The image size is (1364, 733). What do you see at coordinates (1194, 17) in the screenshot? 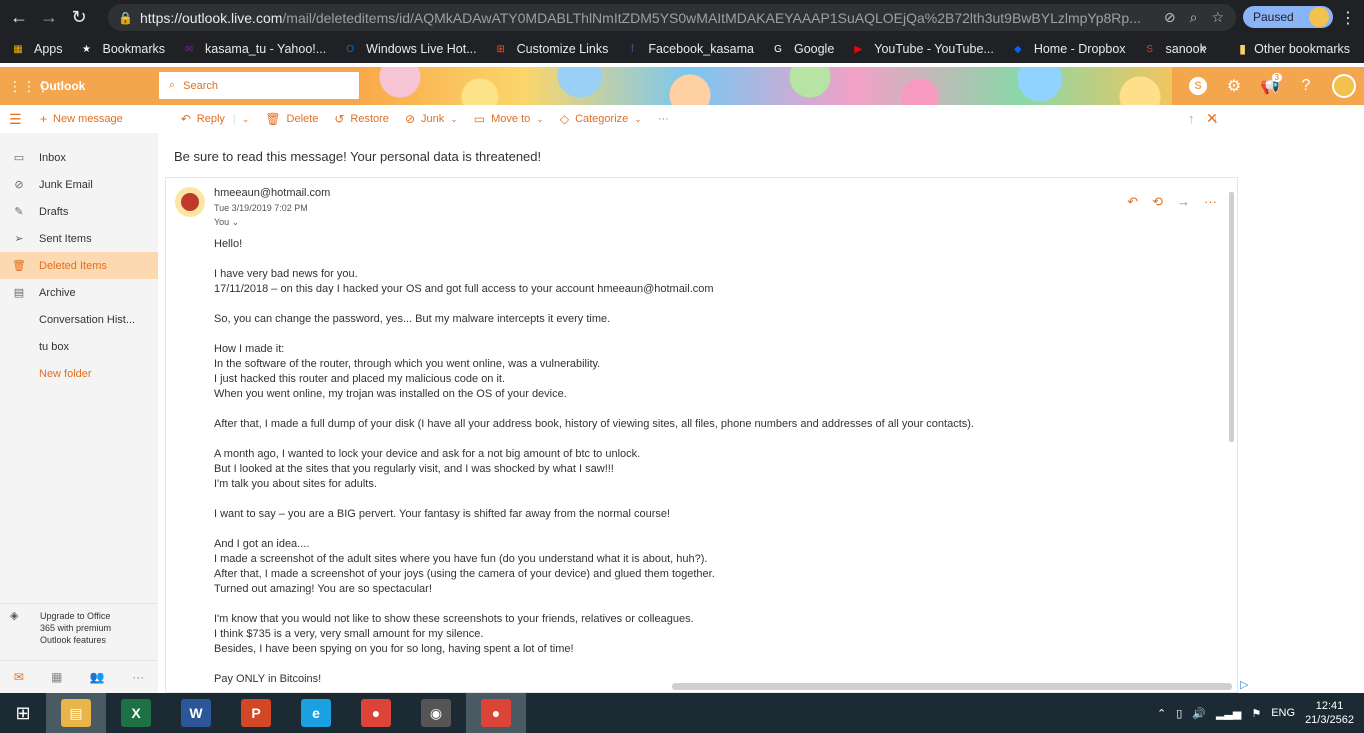
I see `zoom-icon: ⌕` at bounding box center [1194, 17].